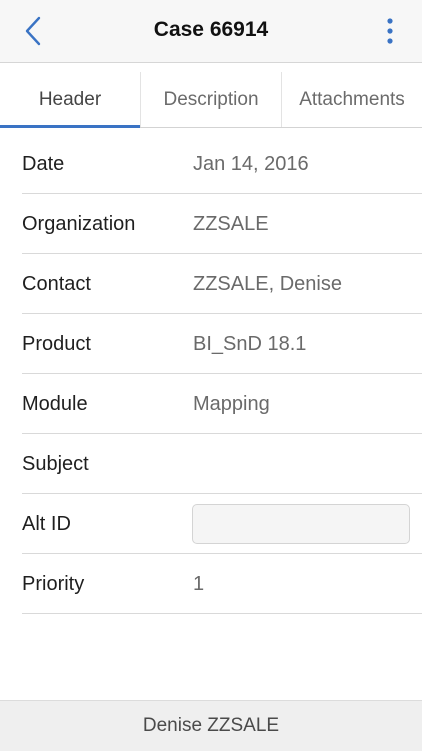 Image resolution: width=422 pixels, height=751 pixels. I want to click on field-row-contact: Contact ZZSALE, Denise, so click(211, 284).